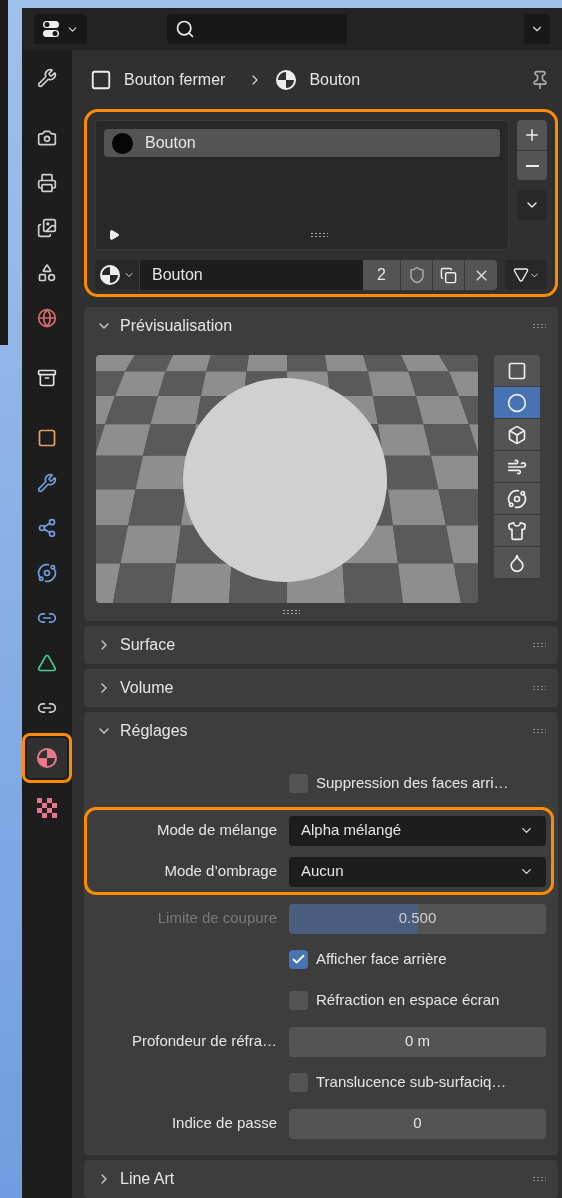 The image size is (562, 1198). I want to click on camera-icon, so click(47, 138).